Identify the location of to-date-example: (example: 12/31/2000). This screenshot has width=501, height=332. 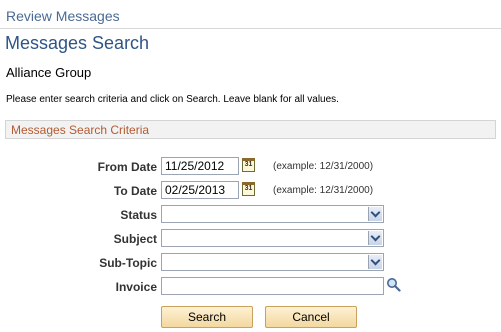
(323, 190).